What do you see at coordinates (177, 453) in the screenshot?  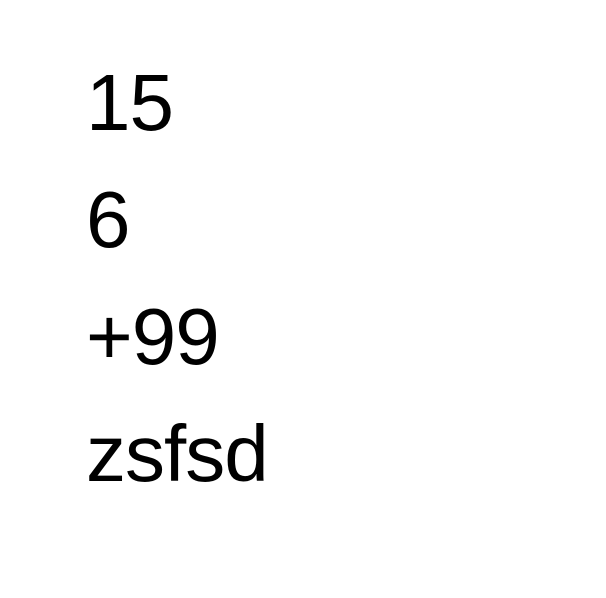 I see `text-line-4: zsfsd` at bounding box center [177, 453].